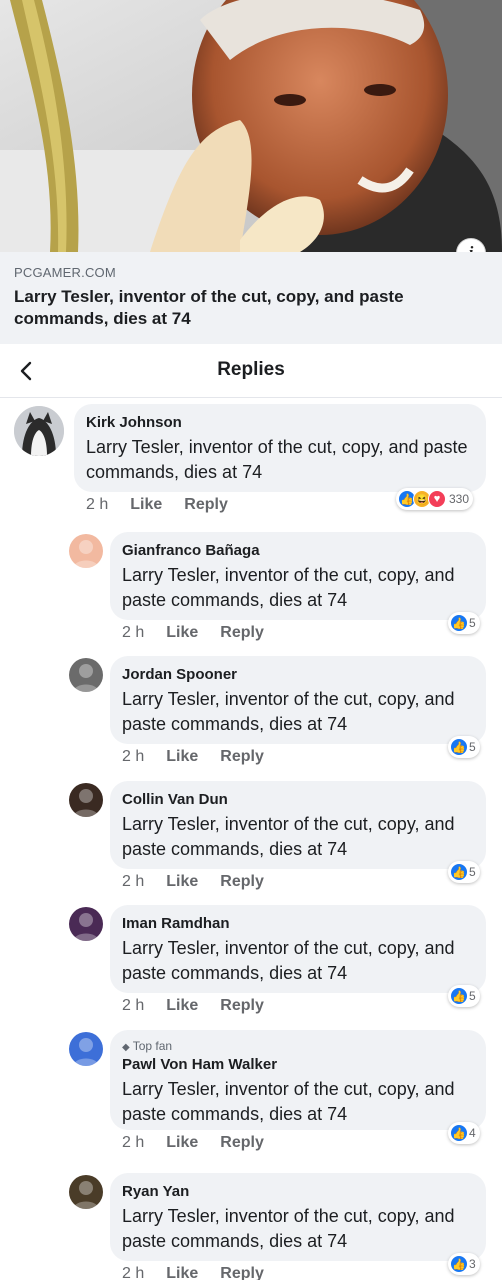  Describe the element at coordinates (472, 1264) in the screenshot. I see `reaction-count: 3` at that location.